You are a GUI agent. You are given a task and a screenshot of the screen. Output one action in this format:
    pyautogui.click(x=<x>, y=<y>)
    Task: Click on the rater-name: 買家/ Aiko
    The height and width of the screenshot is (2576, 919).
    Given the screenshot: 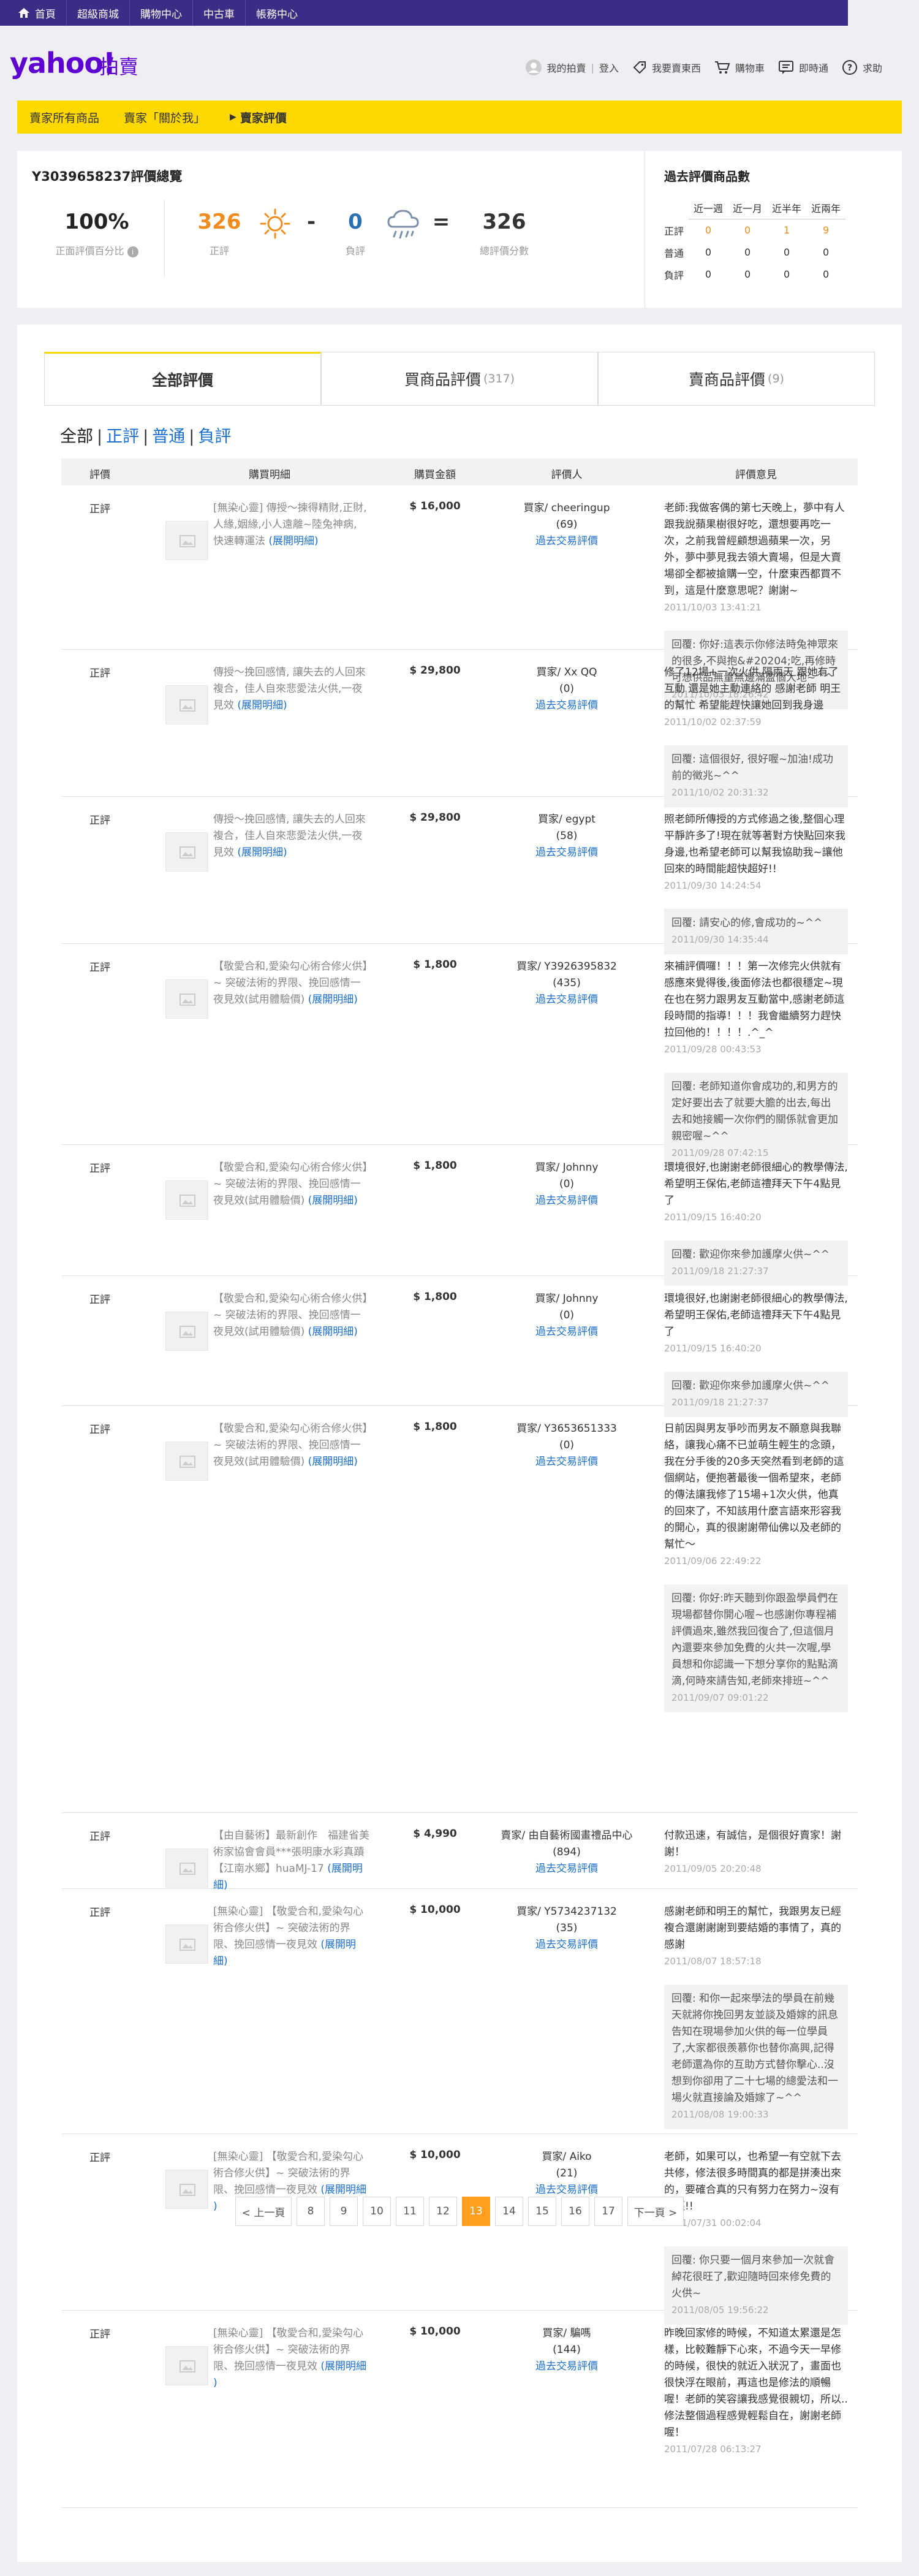 What is the action you would take?
    pyautogui.click(x=566, y=2157)
    